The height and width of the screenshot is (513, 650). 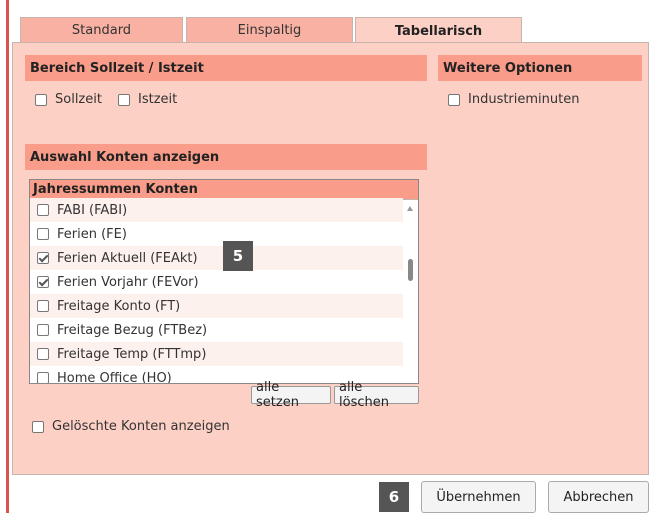 I want to click on item-label: Freitage Konto (FT), so click(x=119, y=306).